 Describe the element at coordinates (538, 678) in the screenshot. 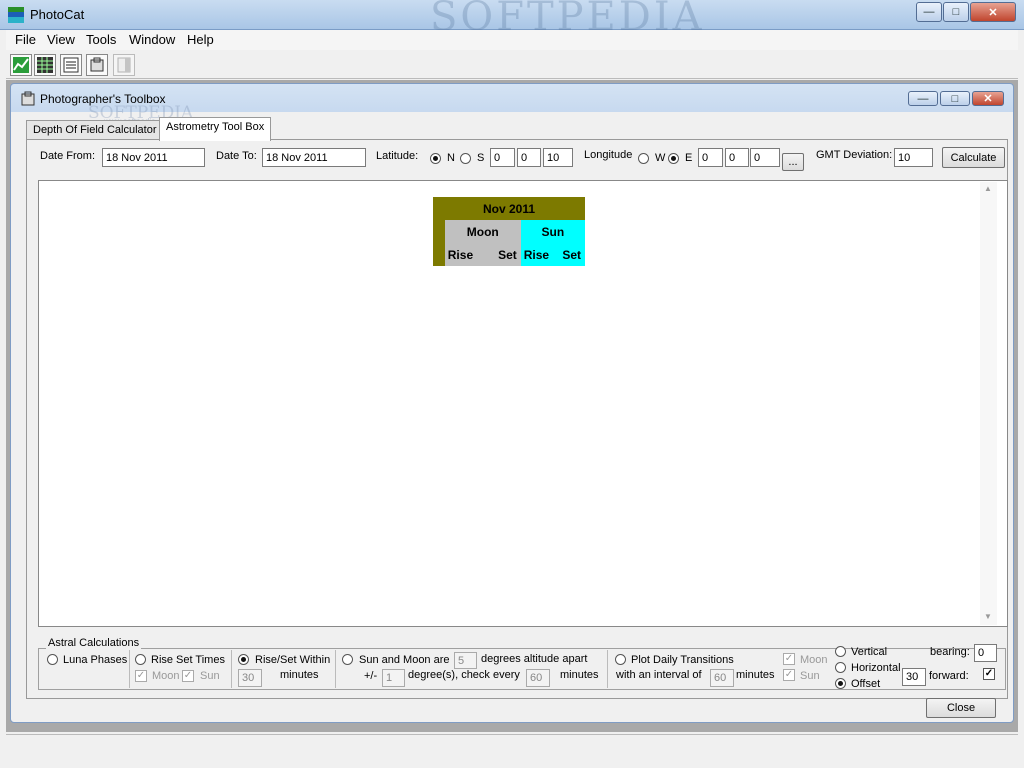

I see `check-every-field` at that location.